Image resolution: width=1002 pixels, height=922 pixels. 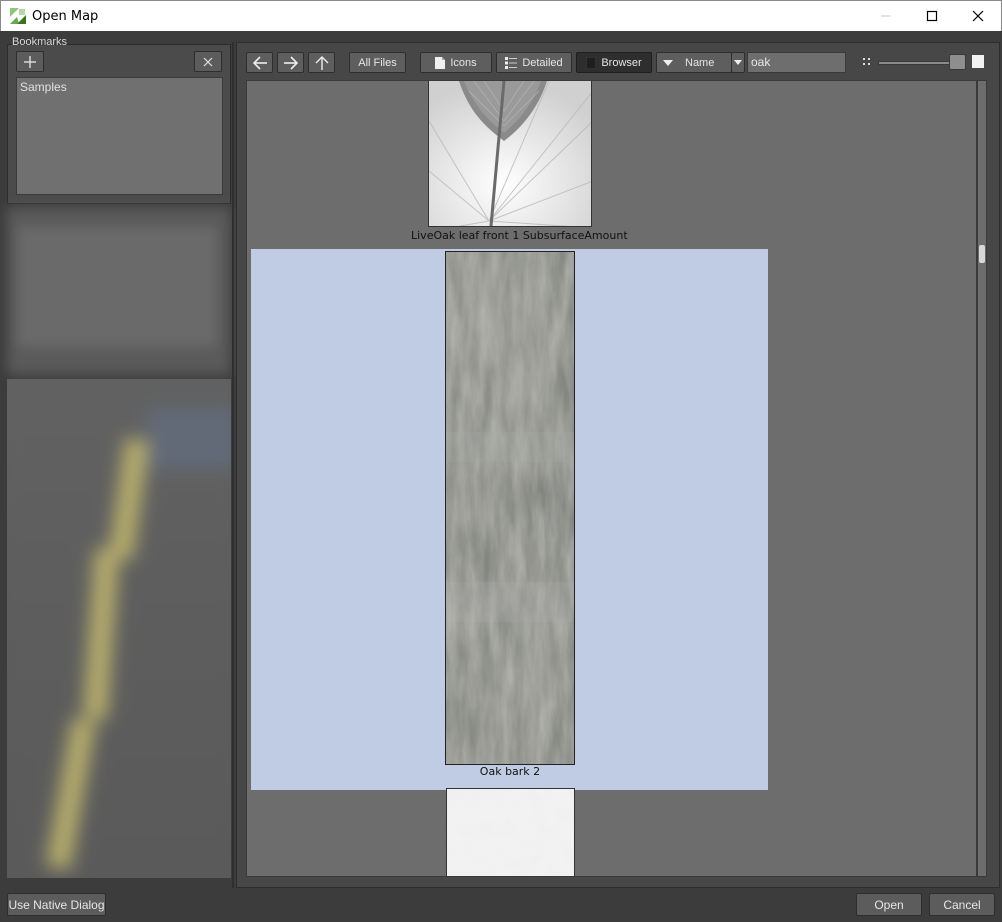 I want to click on chevron-down-icon, so click(x=738, y=62).